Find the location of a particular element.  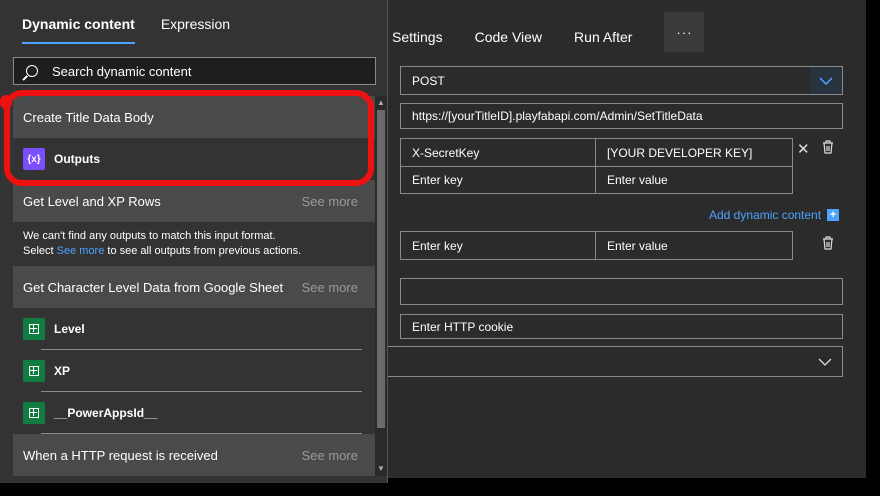

header-key-input: Enter key is located at coordinates (498, 180).